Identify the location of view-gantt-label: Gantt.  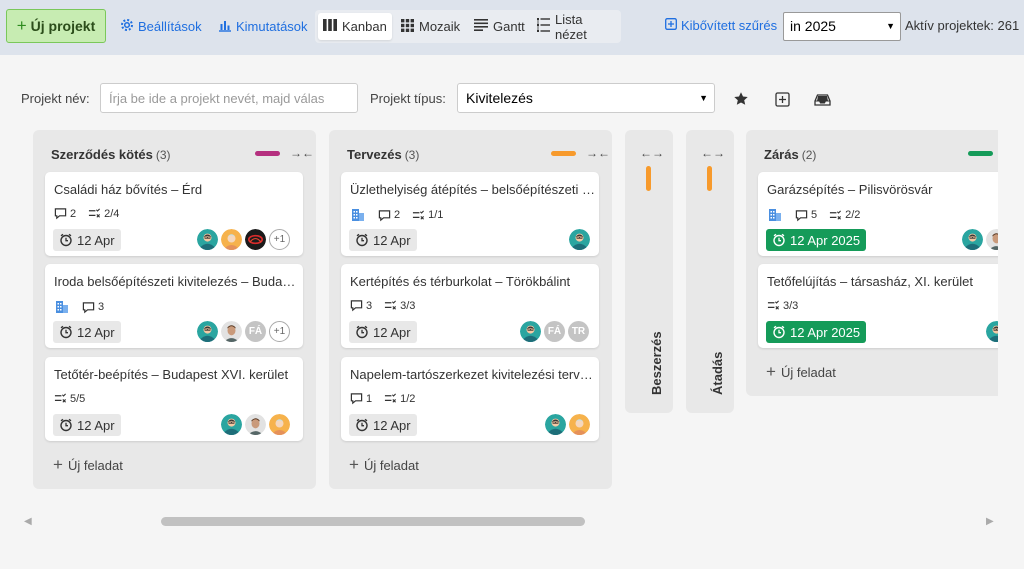
(509, 26).